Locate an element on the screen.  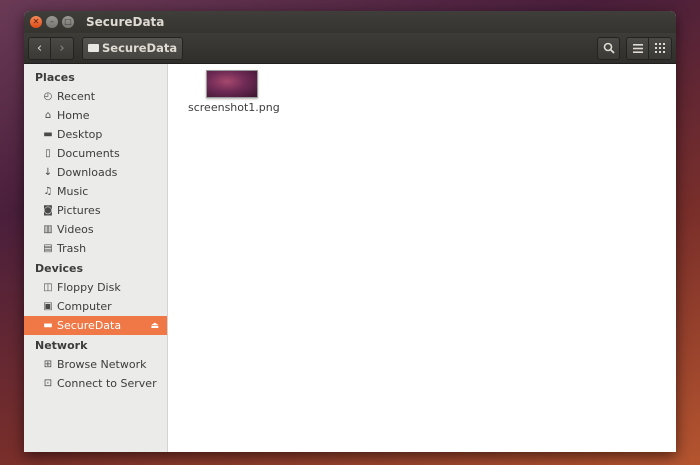
camera-icon: ◙ is located at coordinates (48, 210).